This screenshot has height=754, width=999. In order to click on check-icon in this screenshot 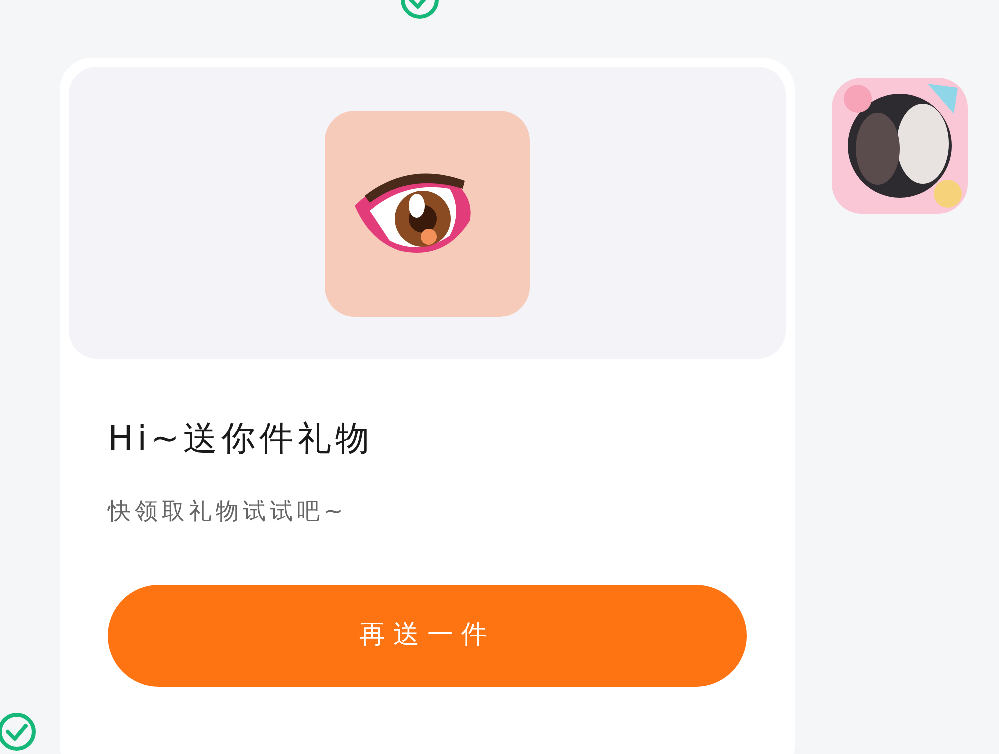, I will do `click(18, 732)`.